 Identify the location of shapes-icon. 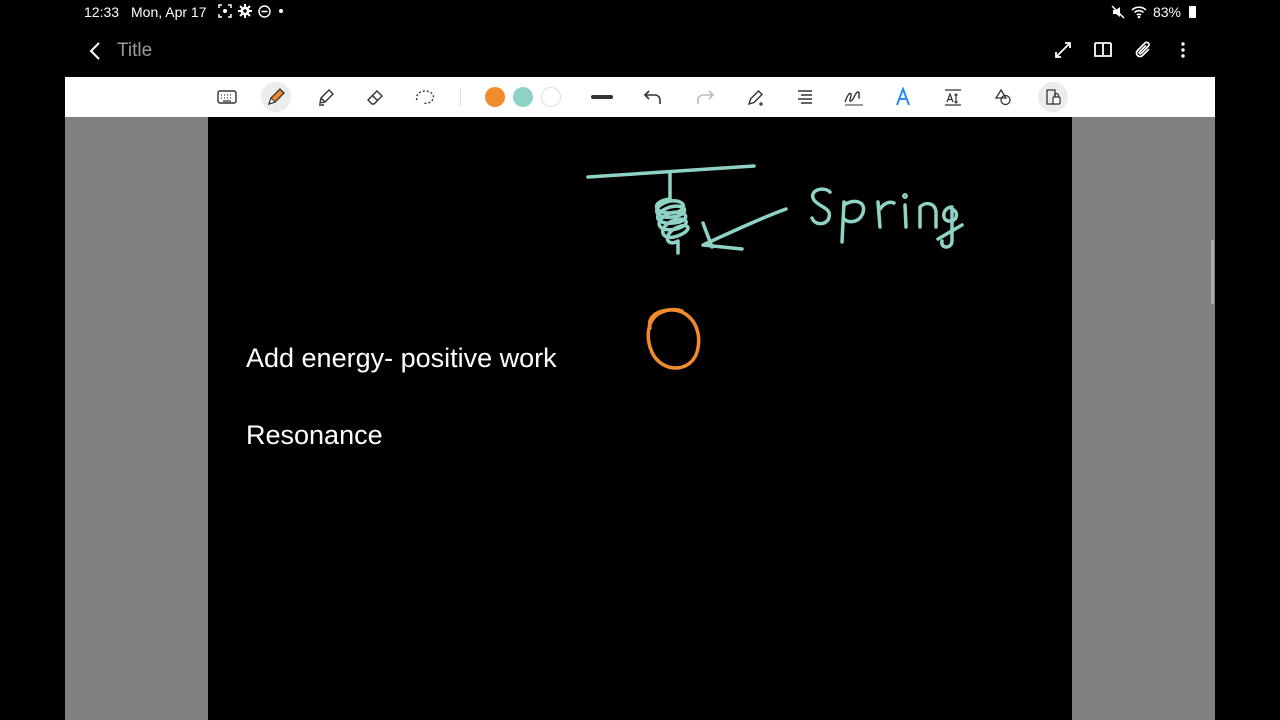
(1002, 97).